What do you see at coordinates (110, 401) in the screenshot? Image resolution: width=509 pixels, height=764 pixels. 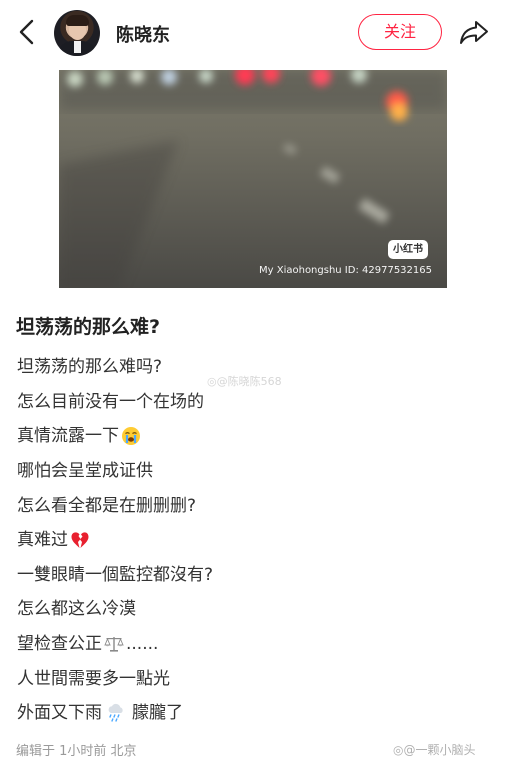 I see `post-line-text: 怎么目前没有一个在场的` at bounding box center [110, 401].